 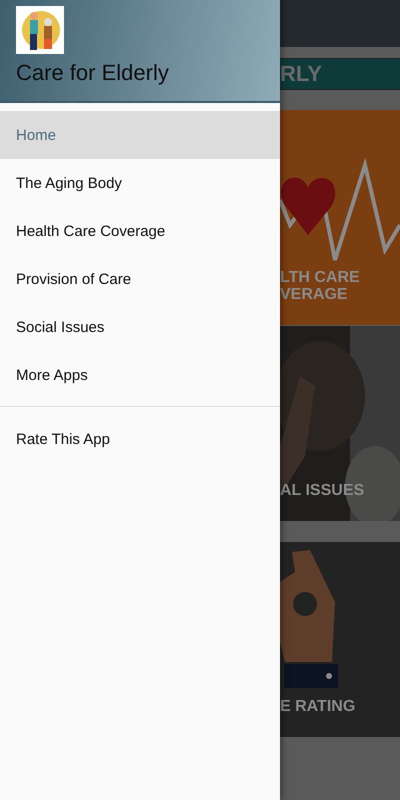 I want to click on menu-item: The Aging Body, so click(x=140, y=183).